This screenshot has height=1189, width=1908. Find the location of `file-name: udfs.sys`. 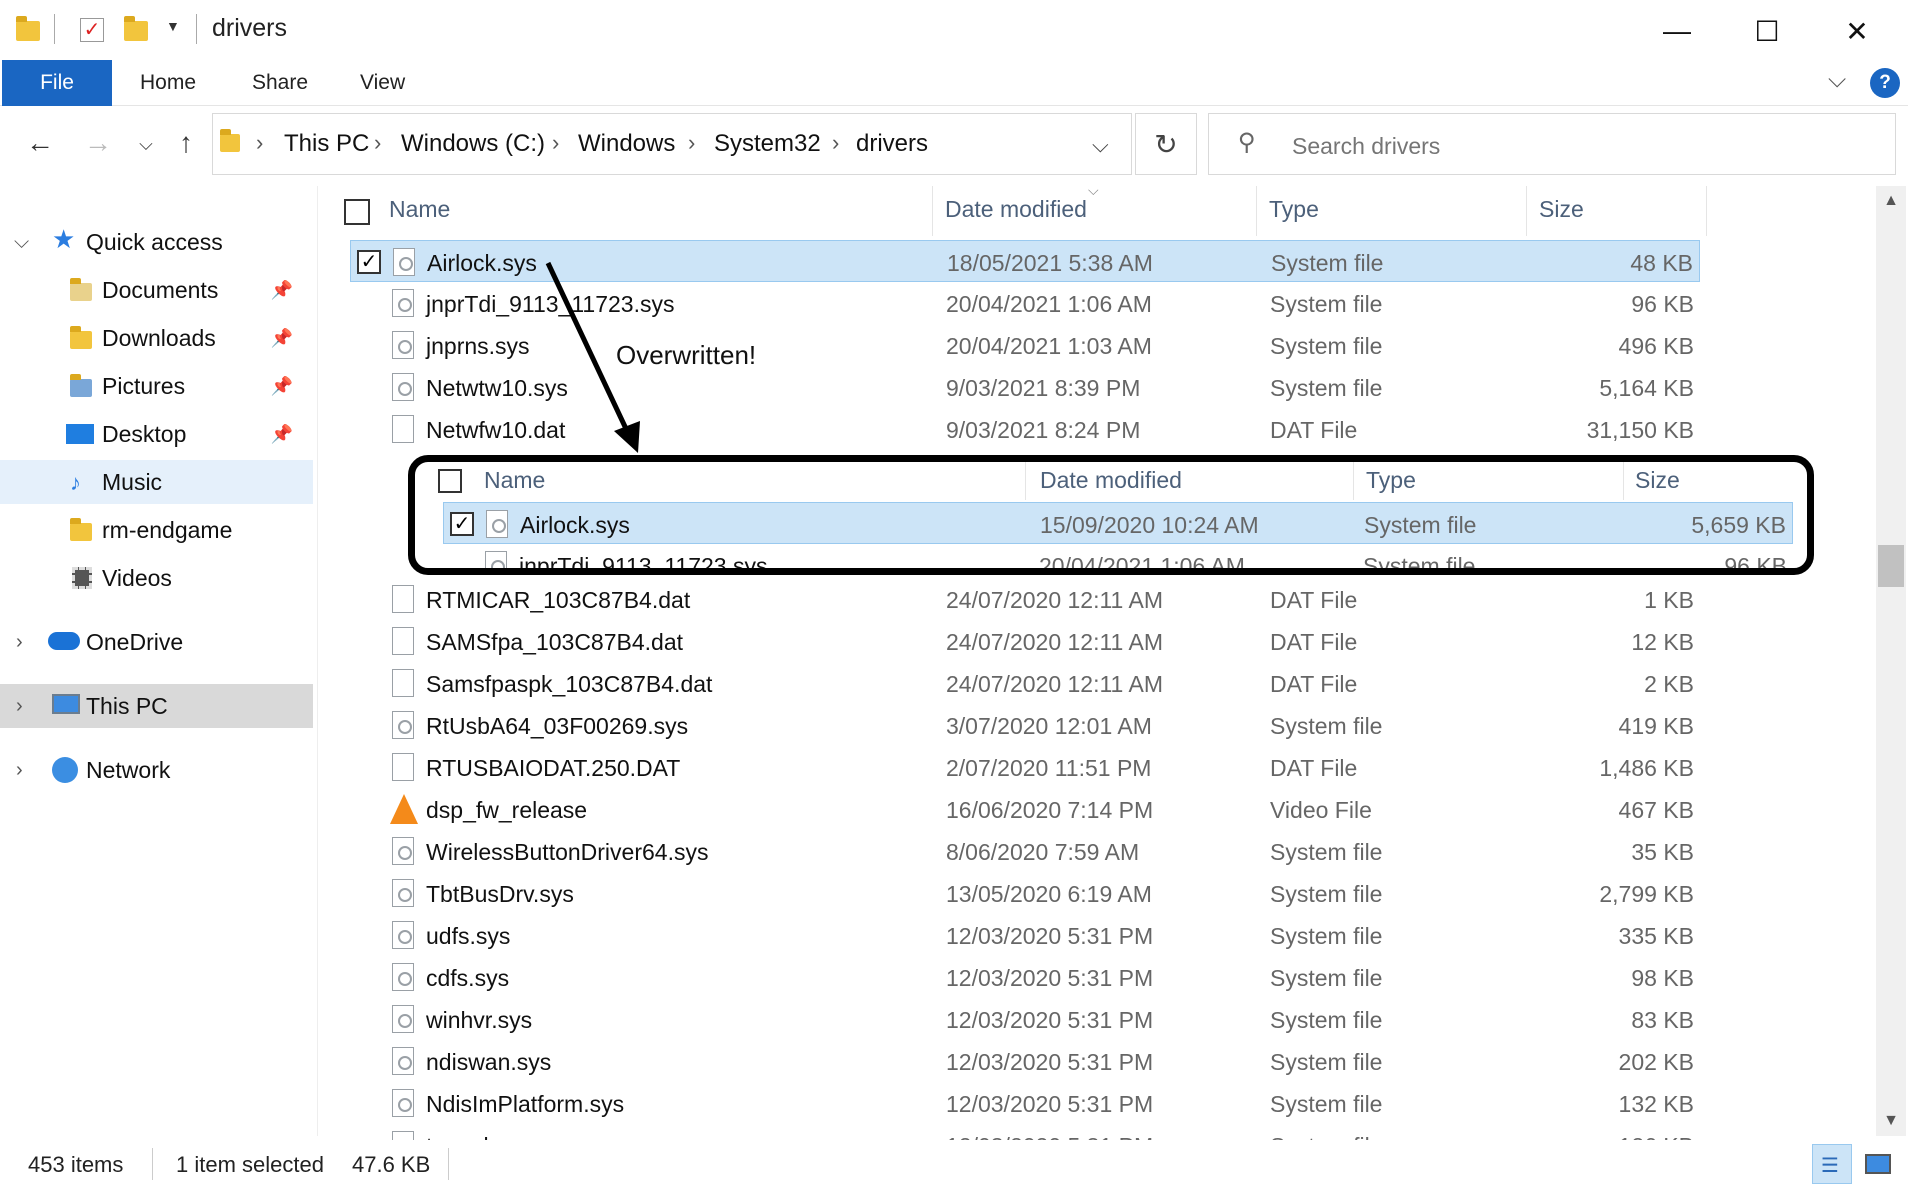

file-name: udfs.sys is located at coordinates (468, 936).